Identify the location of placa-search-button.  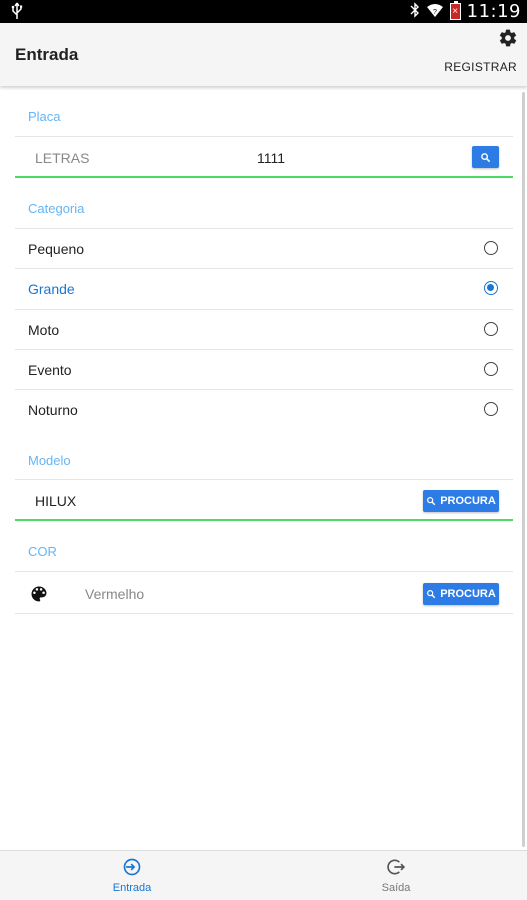
(485, 157).